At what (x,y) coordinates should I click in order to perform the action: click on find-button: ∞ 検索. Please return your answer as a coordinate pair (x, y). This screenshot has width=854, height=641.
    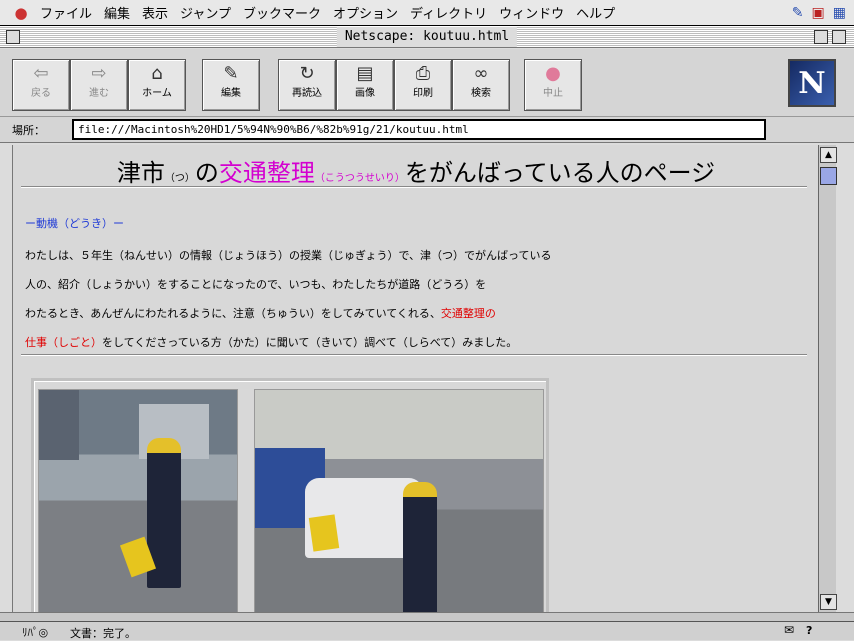
    Looking at the image, I should click on (481, 85).